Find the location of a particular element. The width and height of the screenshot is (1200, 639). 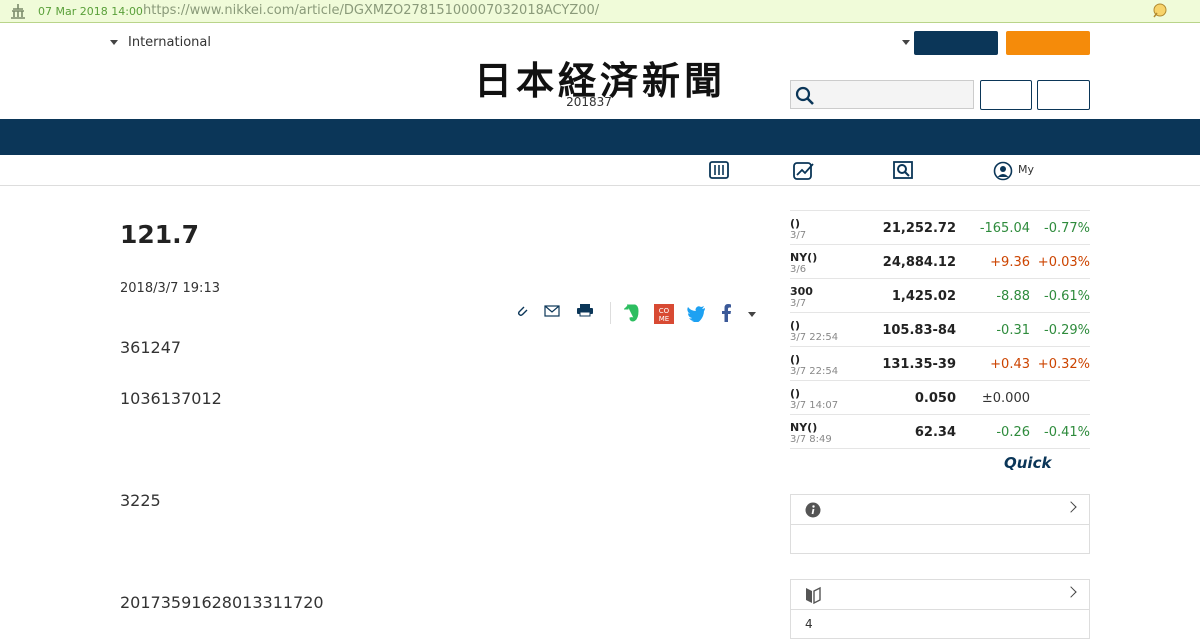

market-change: -8.88 is located at coordinates (1013, 296).